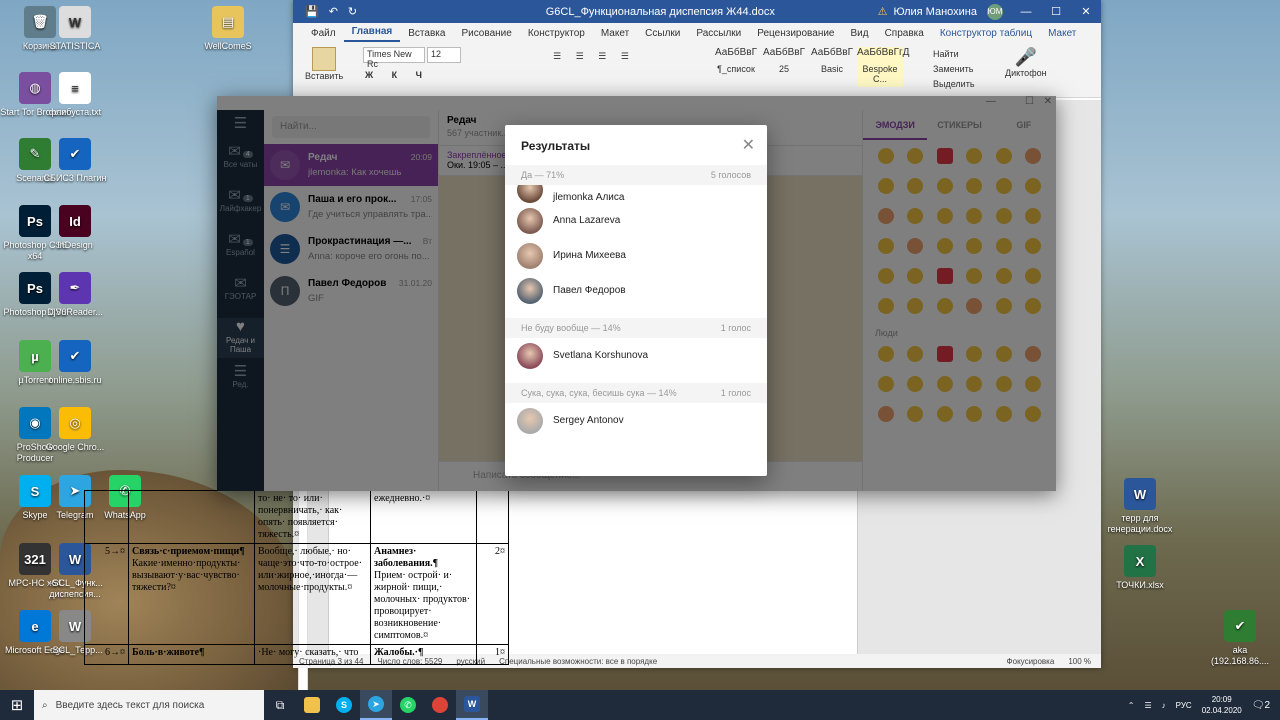 The width and height of the screenshot is (1280, 720). What do you see at coordinates (882, 12) in the screenshot?
I see `warning-icon: ⚠` at bounding box center [882, 12].